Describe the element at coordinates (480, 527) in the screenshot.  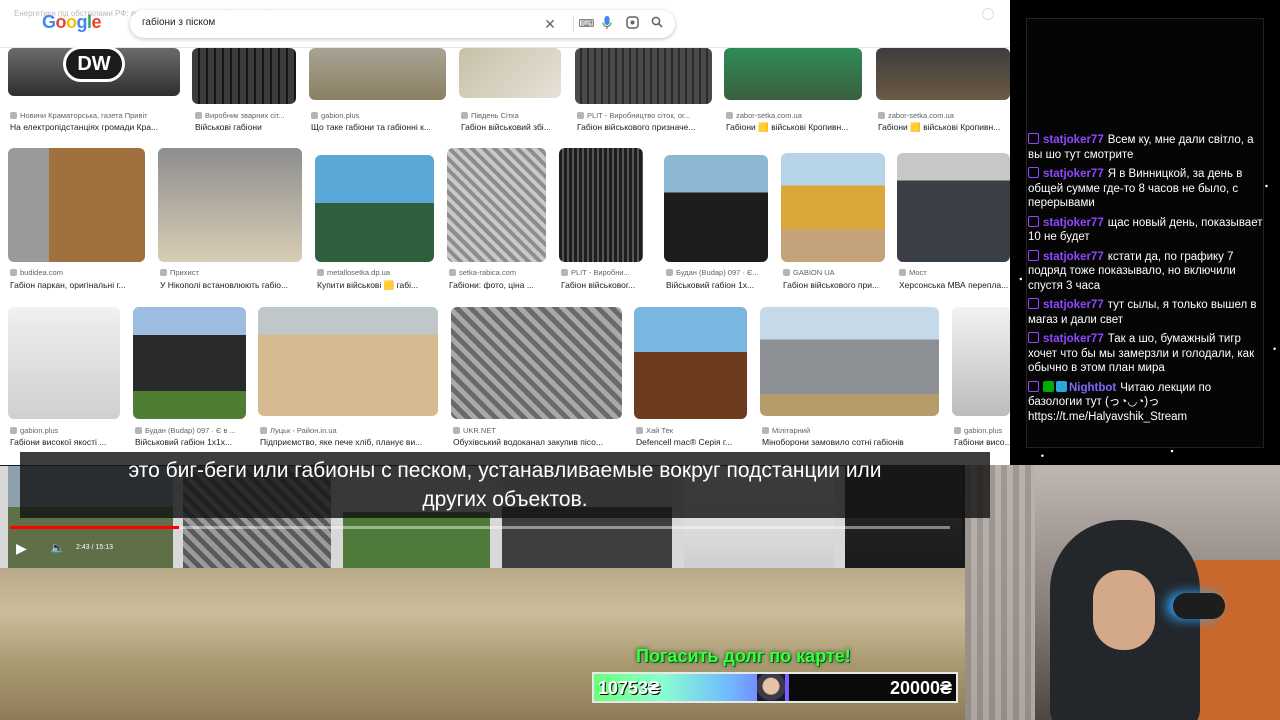
I see `video-progress-bar` at that location.